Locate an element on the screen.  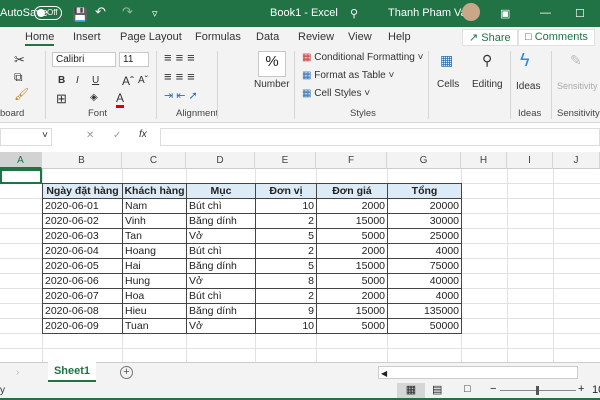
column-header-i: I is located at coordinates (530, 160).